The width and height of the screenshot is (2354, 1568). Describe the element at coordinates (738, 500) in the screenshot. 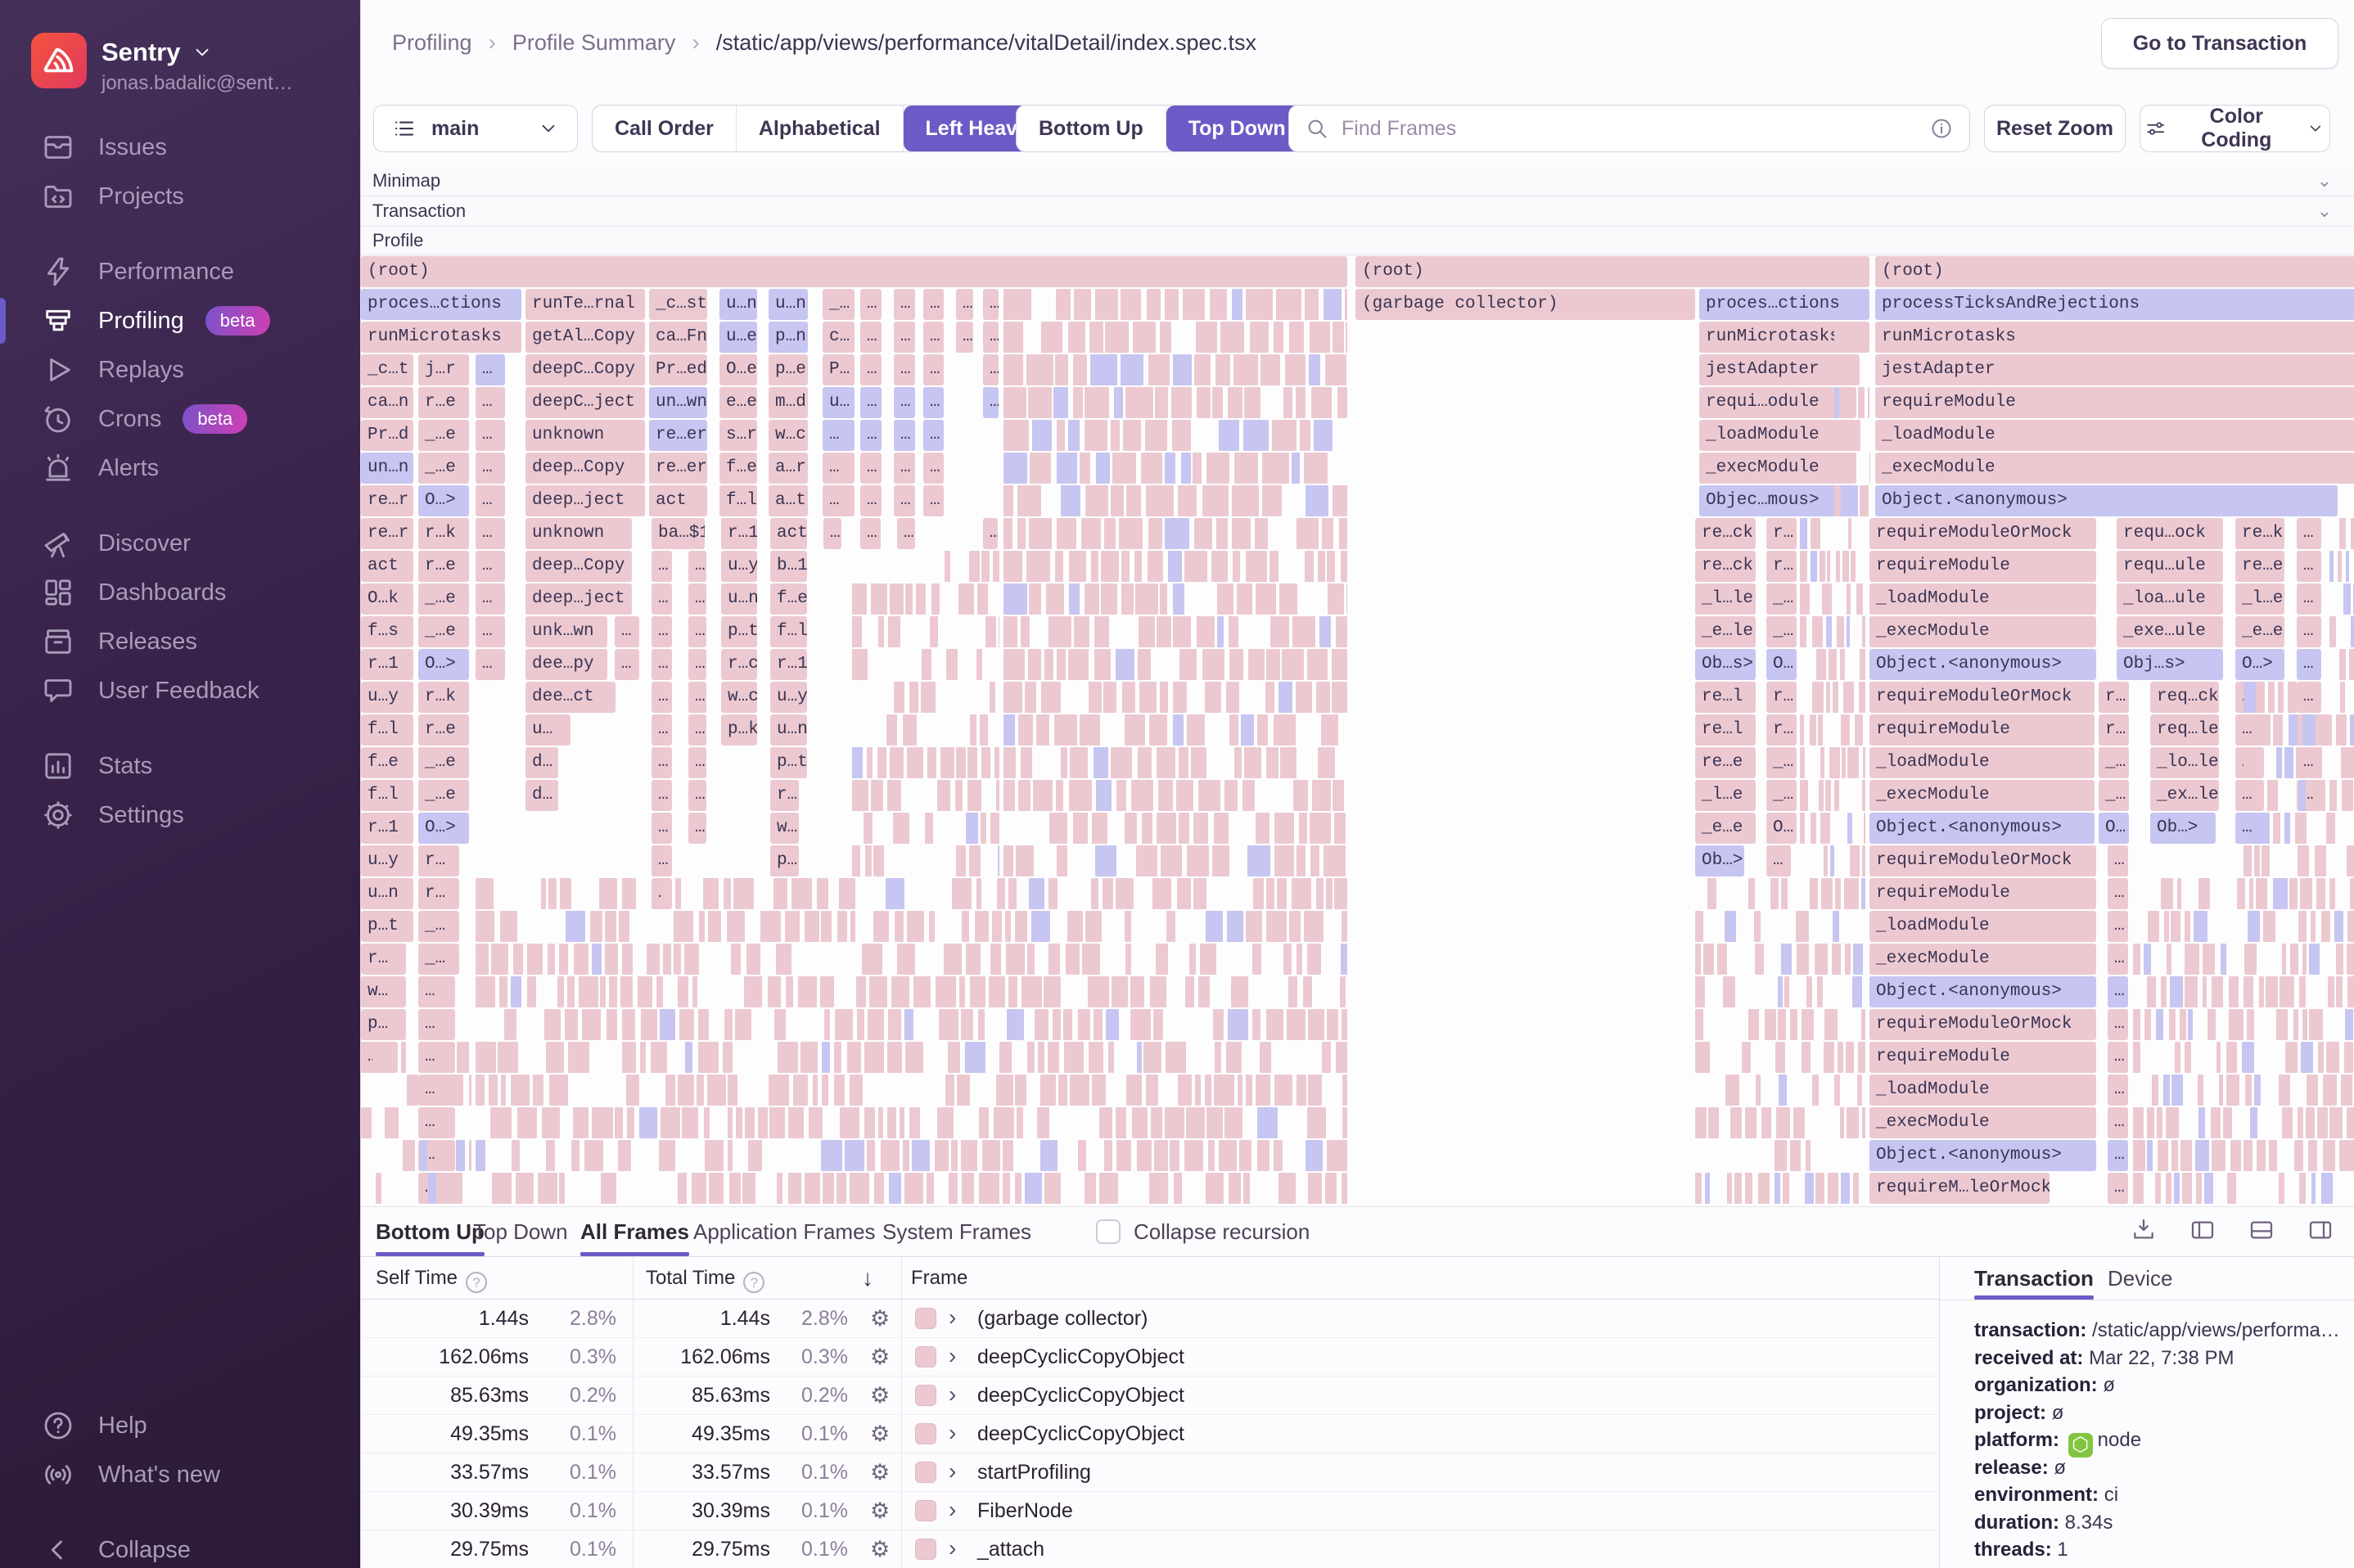

I see `flame-frame: f…l` at that location.